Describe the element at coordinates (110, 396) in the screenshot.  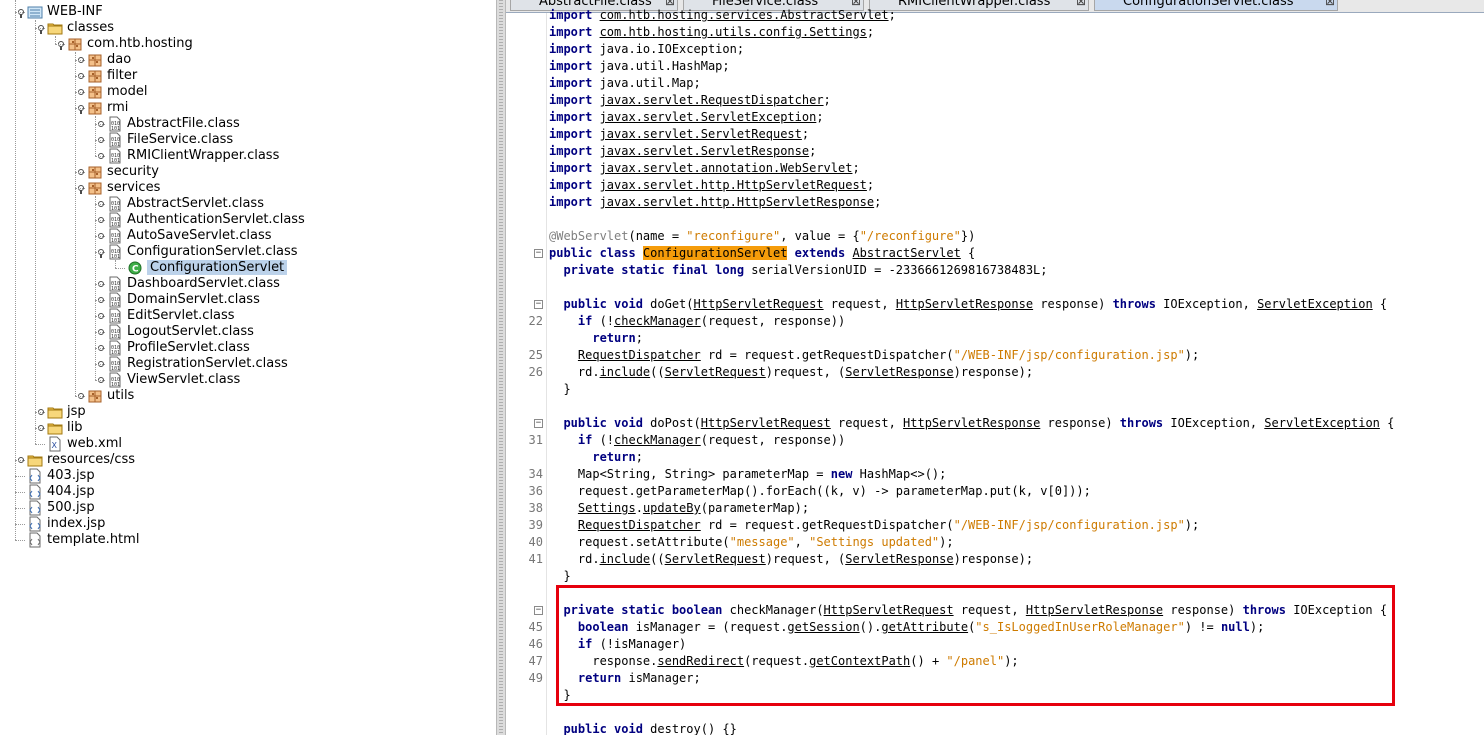
I see `tree-node: utils` at that location.